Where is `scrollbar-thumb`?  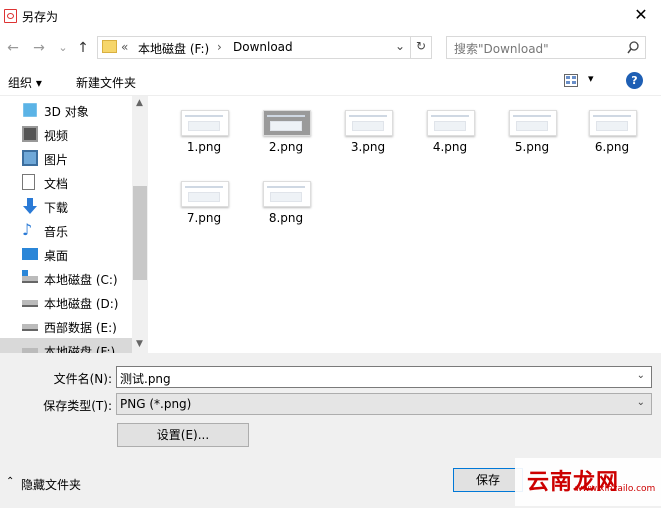
scrollbar-thumb is located at coordinates (140, 233).